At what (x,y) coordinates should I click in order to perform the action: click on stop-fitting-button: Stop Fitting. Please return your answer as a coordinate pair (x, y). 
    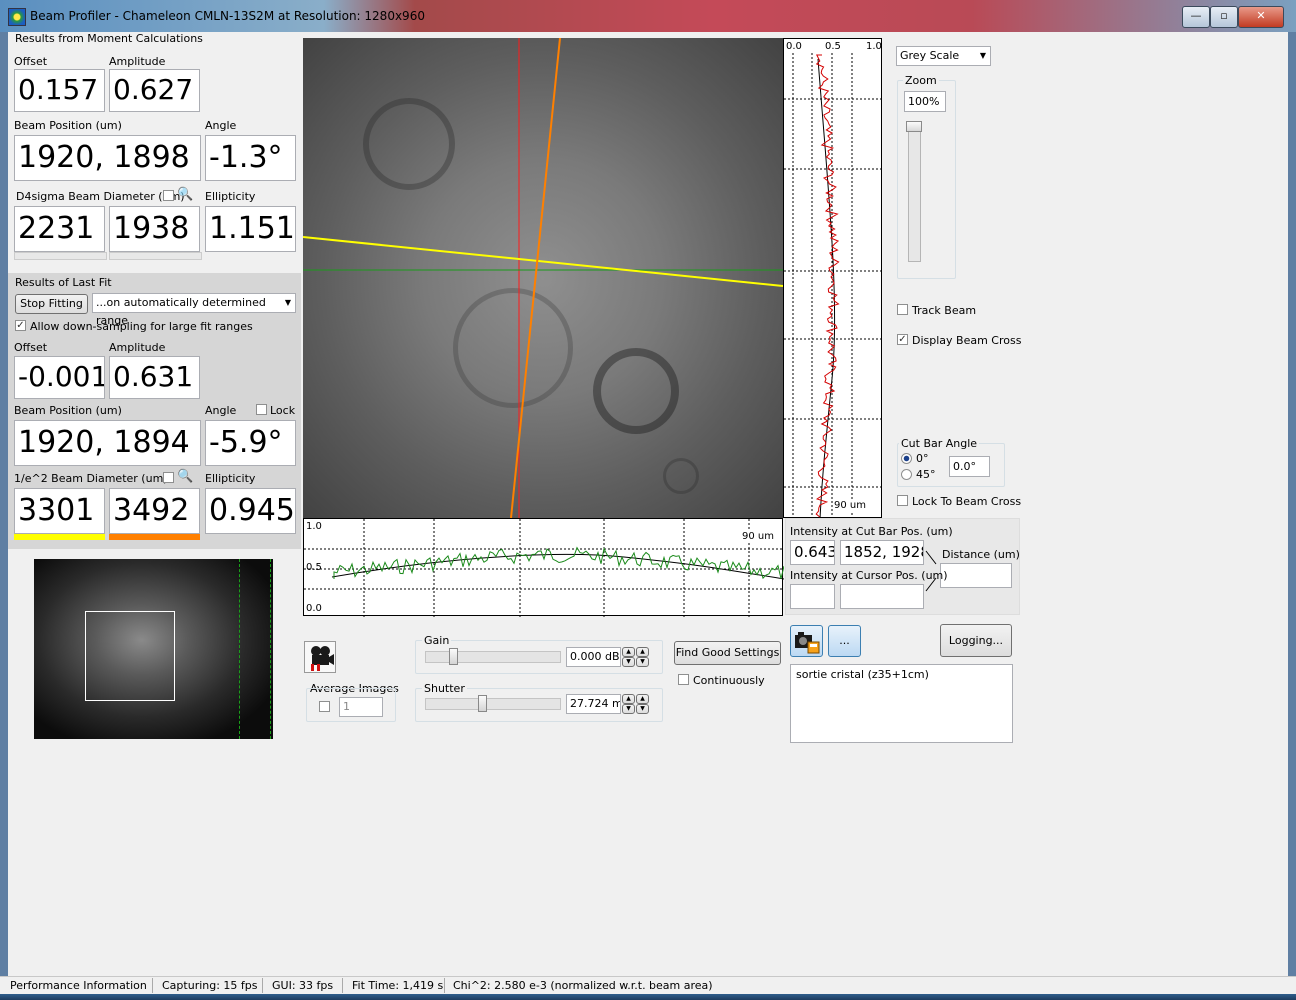
    Looking at the image, I should click on (51, 304).